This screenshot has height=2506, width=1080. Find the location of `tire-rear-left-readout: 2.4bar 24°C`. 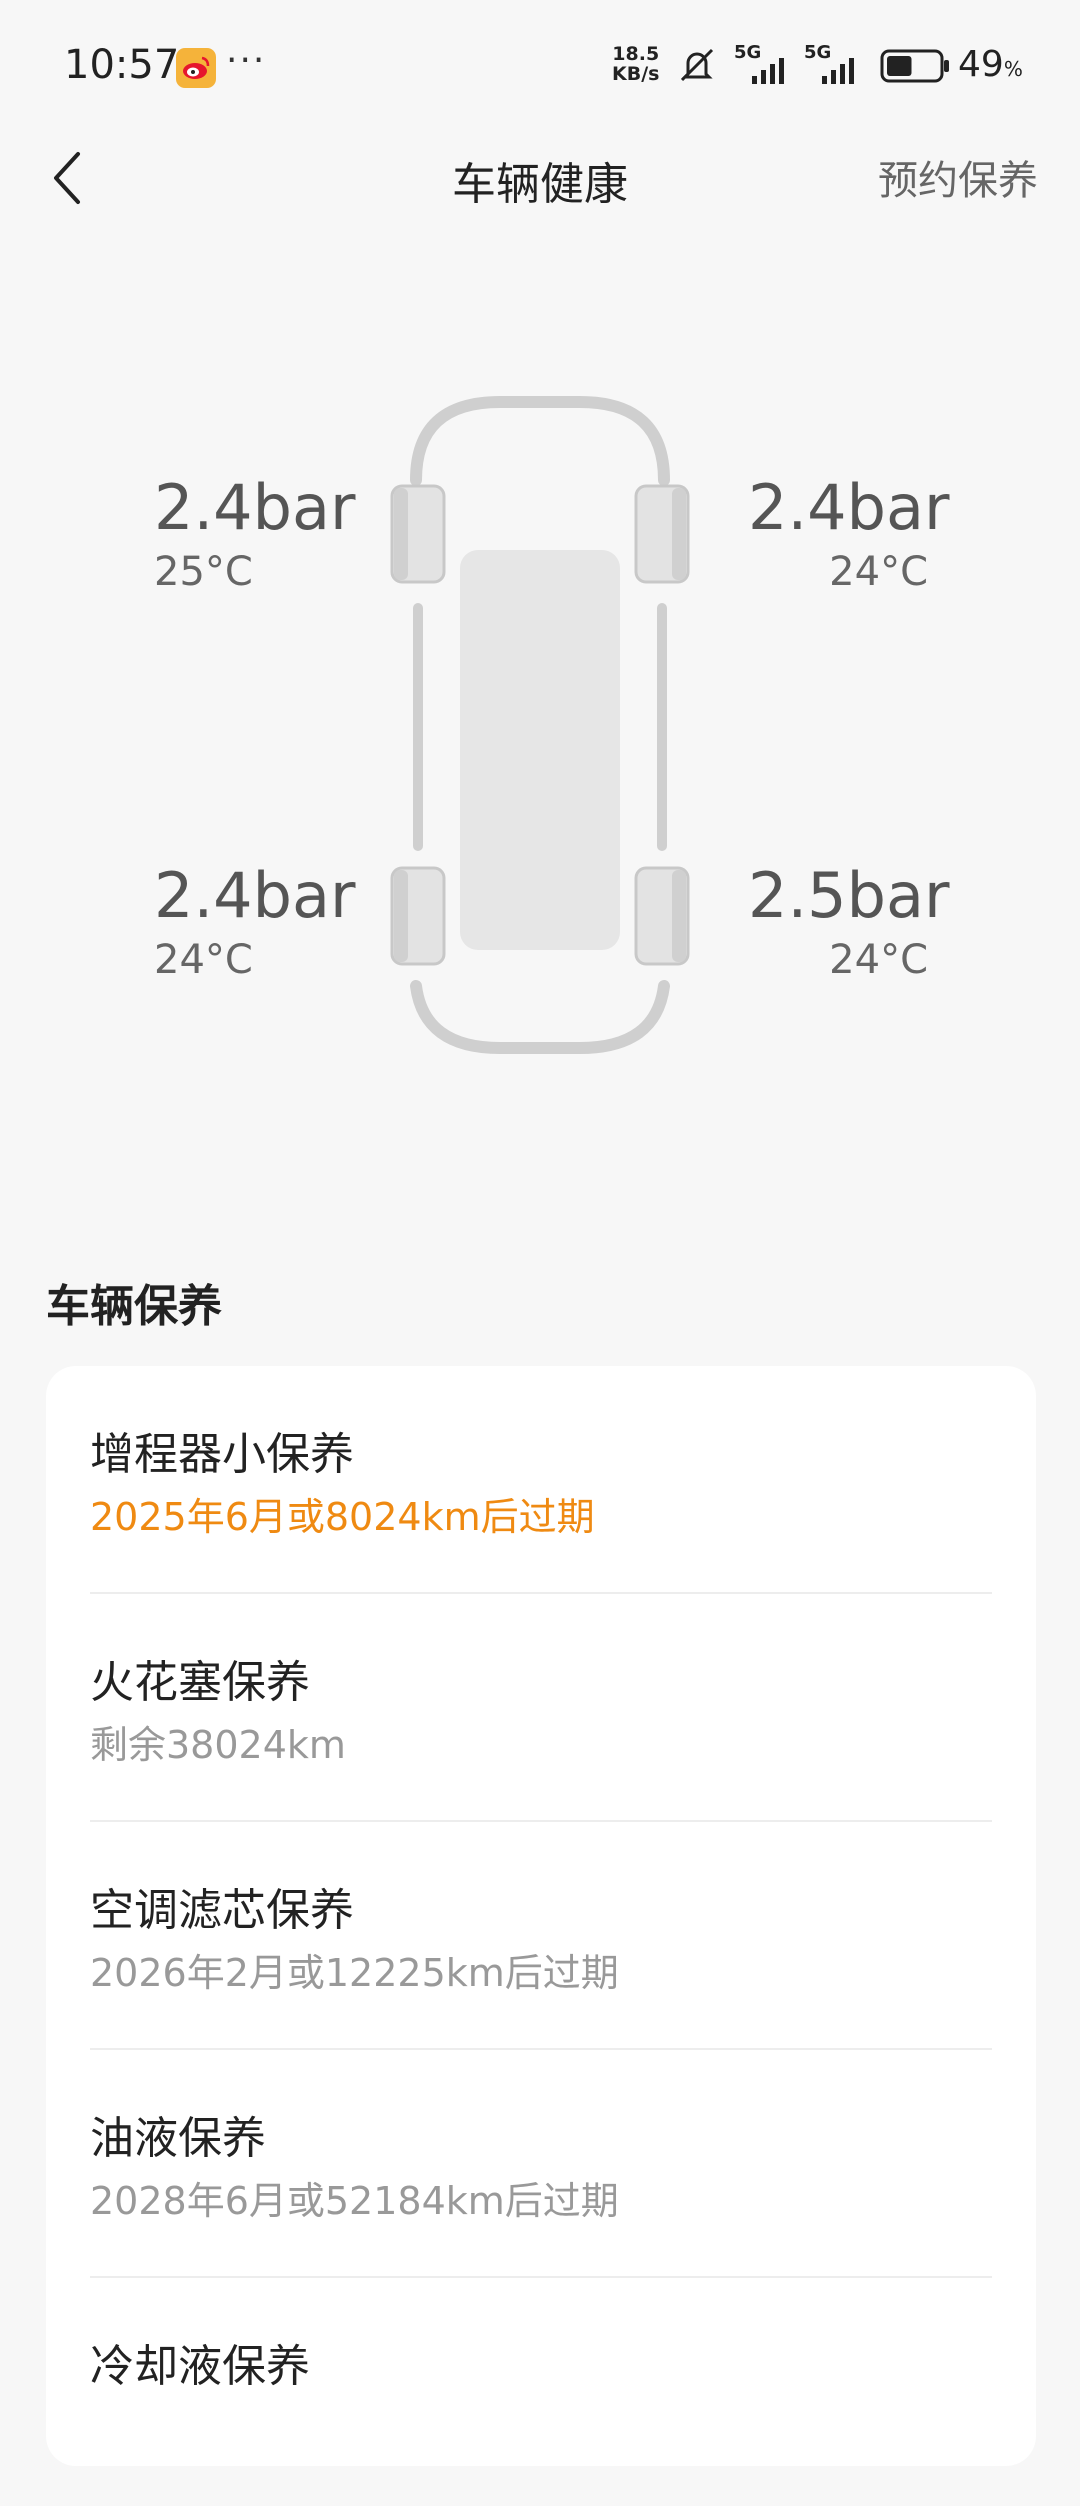

tire-rear-left-readout: 2.4bar 24°C is located at coordinates (254, 924).